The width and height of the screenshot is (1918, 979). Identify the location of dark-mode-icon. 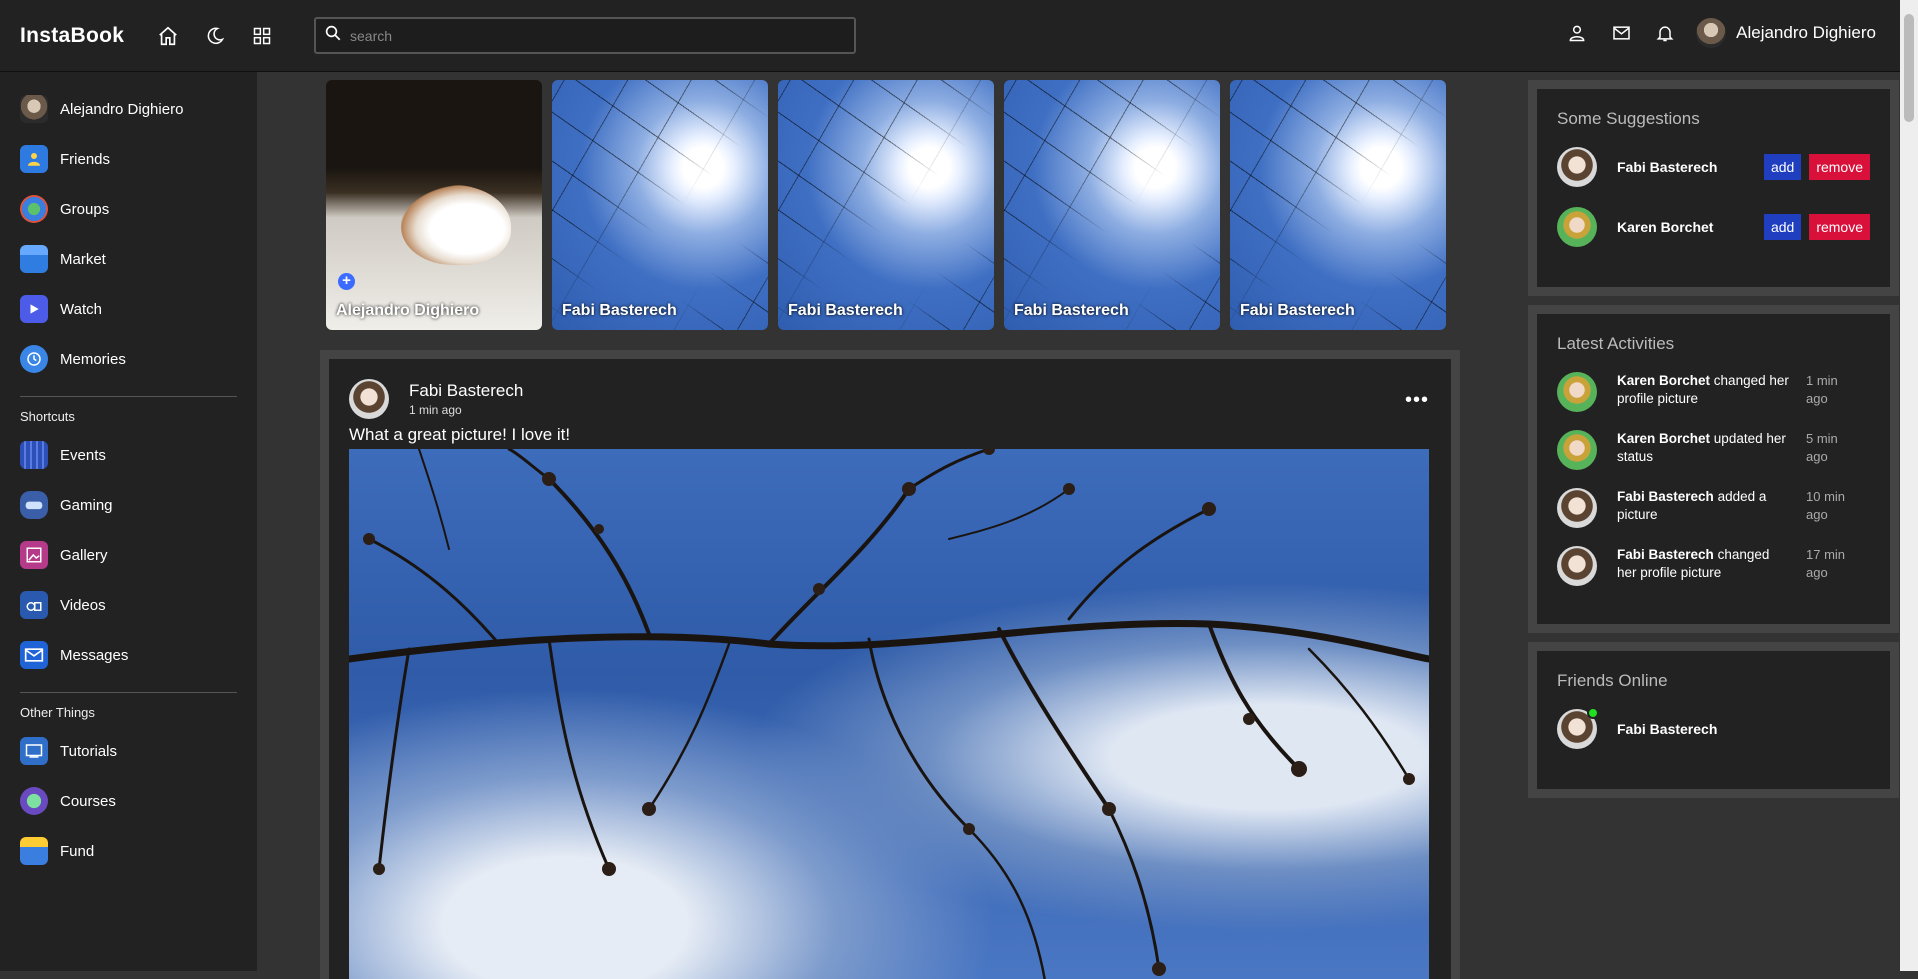
(215, 36).